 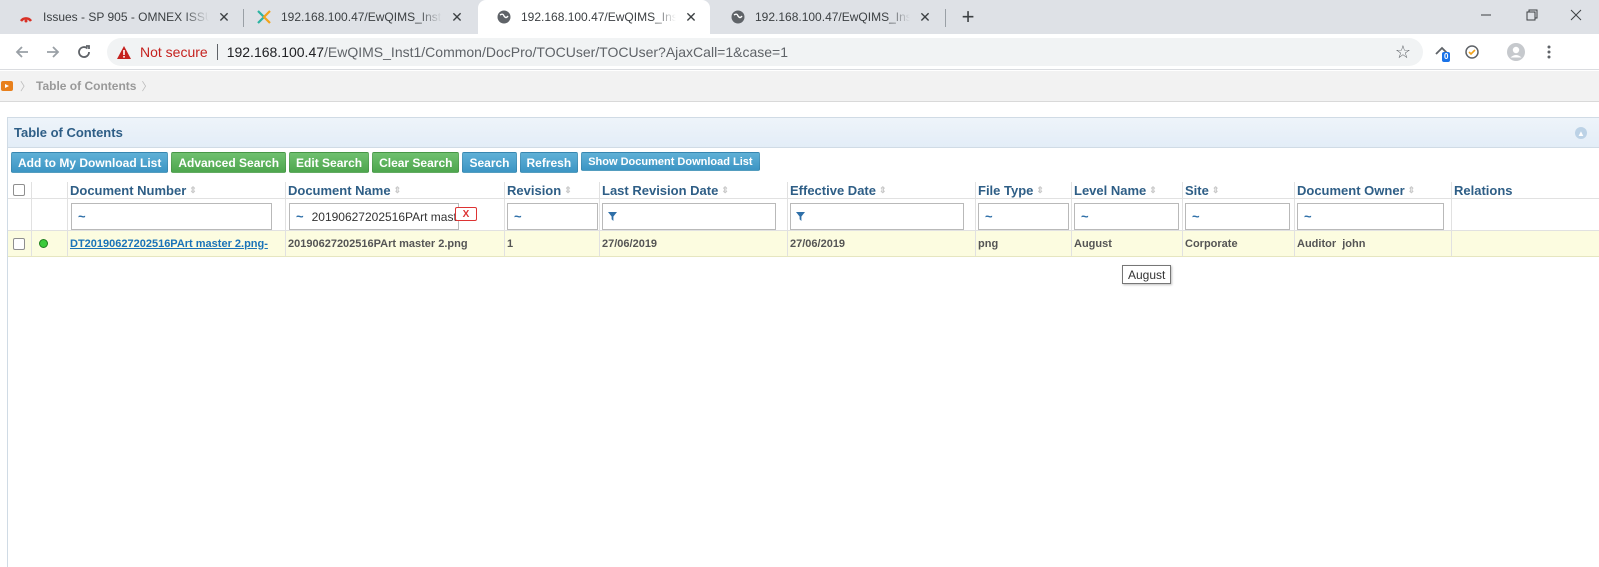 What do you see at coordinates (1576, 15) in the screenshot?
I see `window-close-icon` at bounding box center [1576, 15].